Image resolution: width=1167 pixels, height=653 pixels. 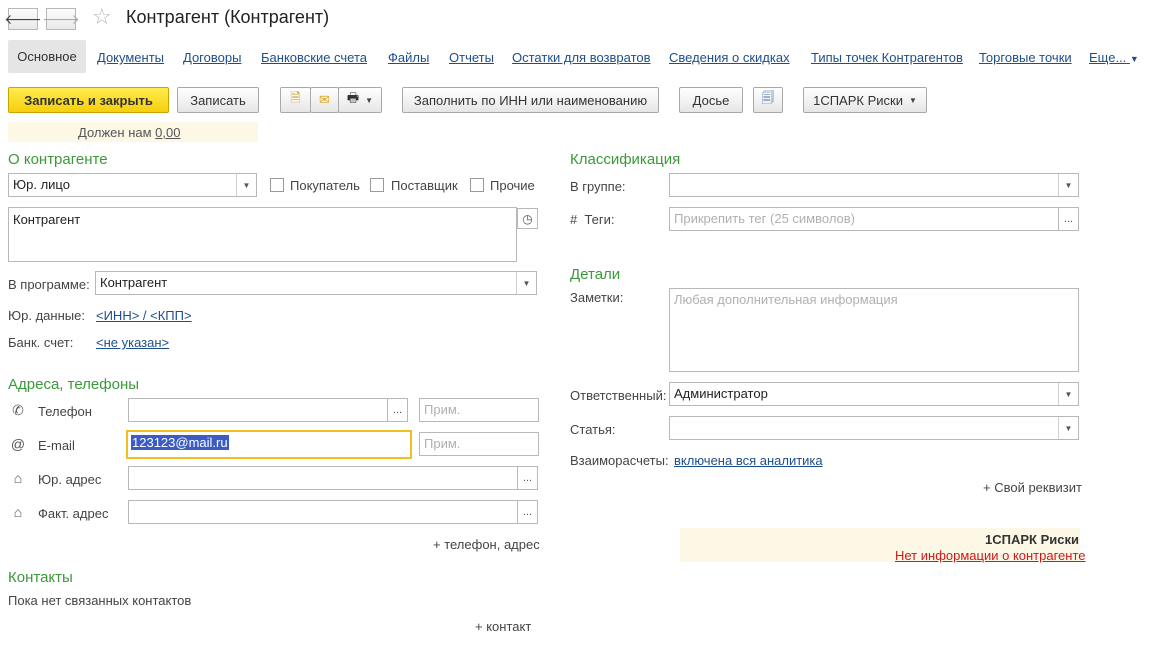 What do you see at coordinates (748, 460) in the screenshot?
I see `settlements-link: включена вся аналитика` at bounding box center [748, 460].